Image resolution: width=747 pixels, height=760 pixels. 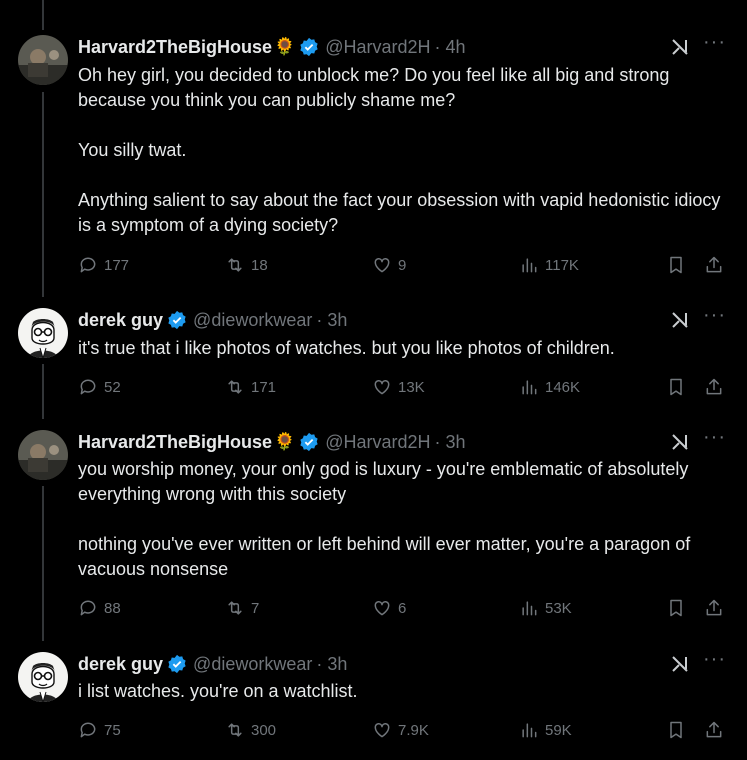 I want to click on sunflower-emoji: 🌻, so click(x=285, y=46).